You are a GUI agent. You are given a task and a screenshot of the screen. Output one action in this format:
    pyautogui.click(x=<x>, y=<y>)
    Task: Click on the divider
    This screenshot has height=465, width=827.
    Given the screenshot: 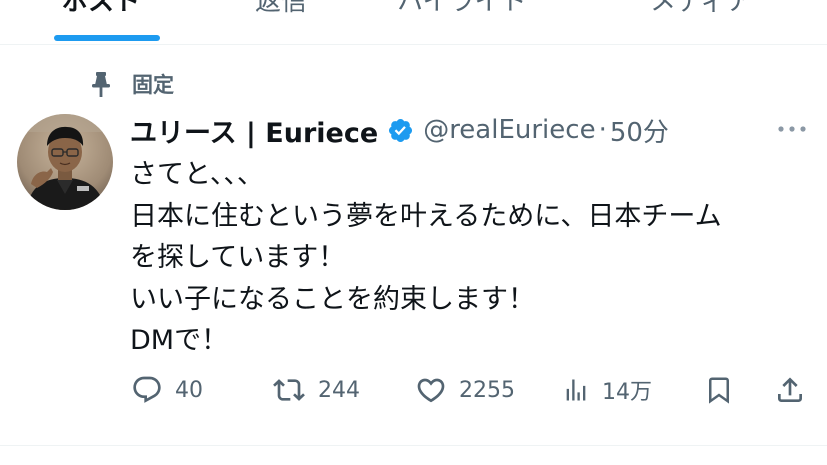 What is the action you would take?
    pyautogui.click(x=413, y=445)
    